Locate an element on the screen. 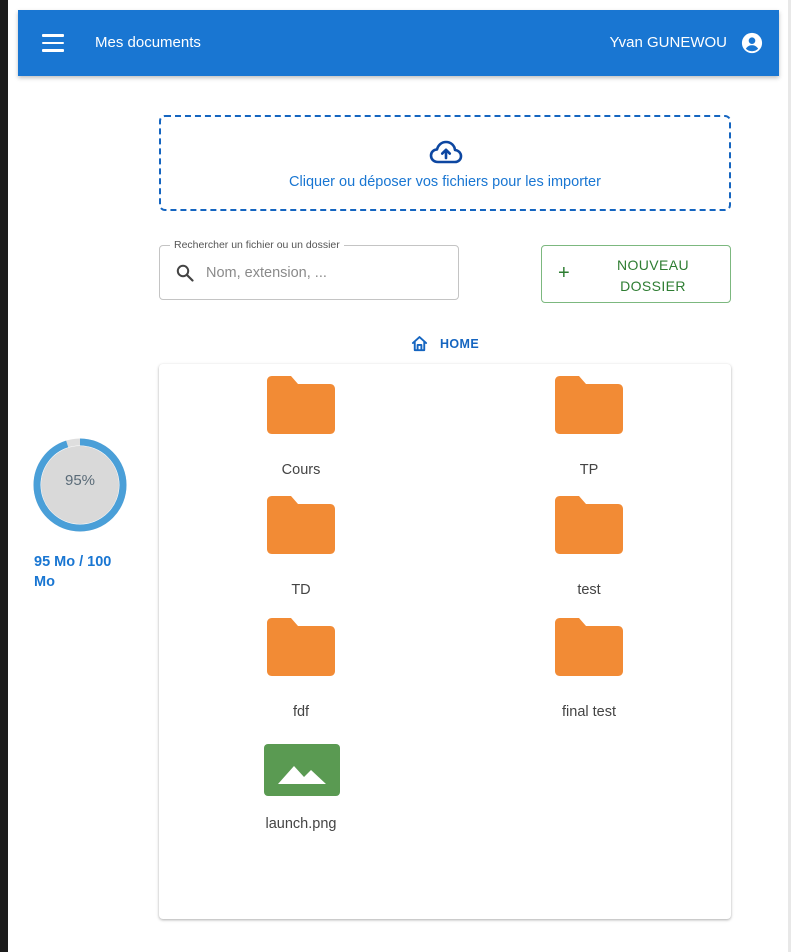 The height and width of the screenshot is (952, 791). new-folder-button: + NOUVEAU DOSSIER is located at coordinates (636, 274).